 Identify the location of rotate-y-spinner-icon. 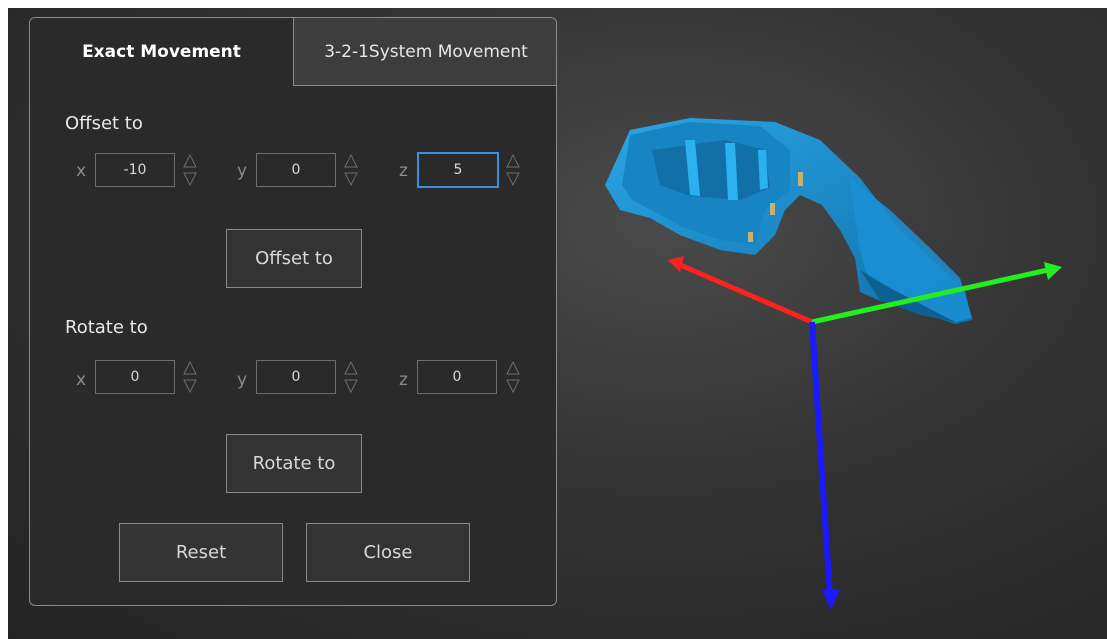
(351, 377).